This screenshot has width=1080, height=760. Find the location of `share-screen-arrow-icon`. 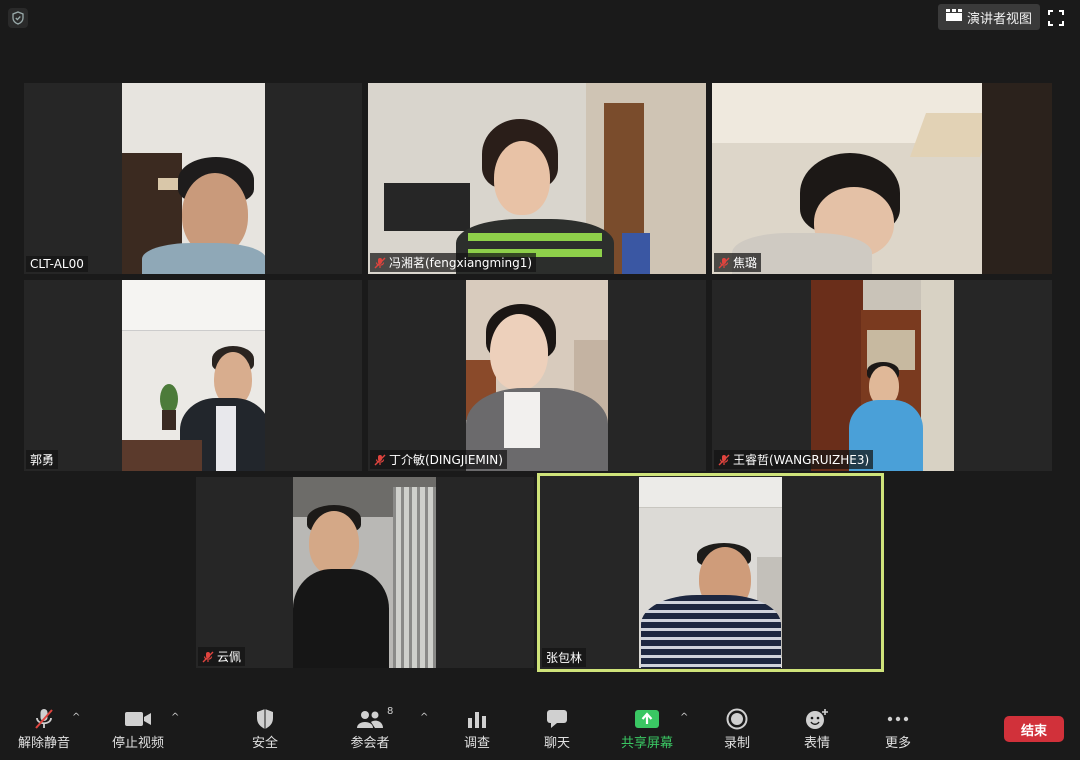

share-screen-arrow-icon is located at coordinates (647, 719).